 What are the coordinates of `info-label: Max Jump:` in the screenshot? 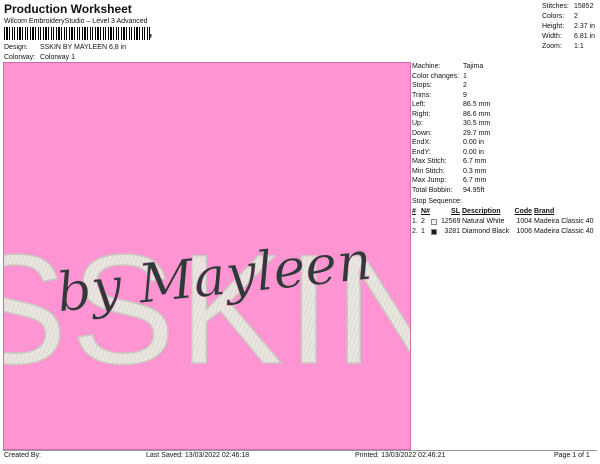 It's located at (429, 180).